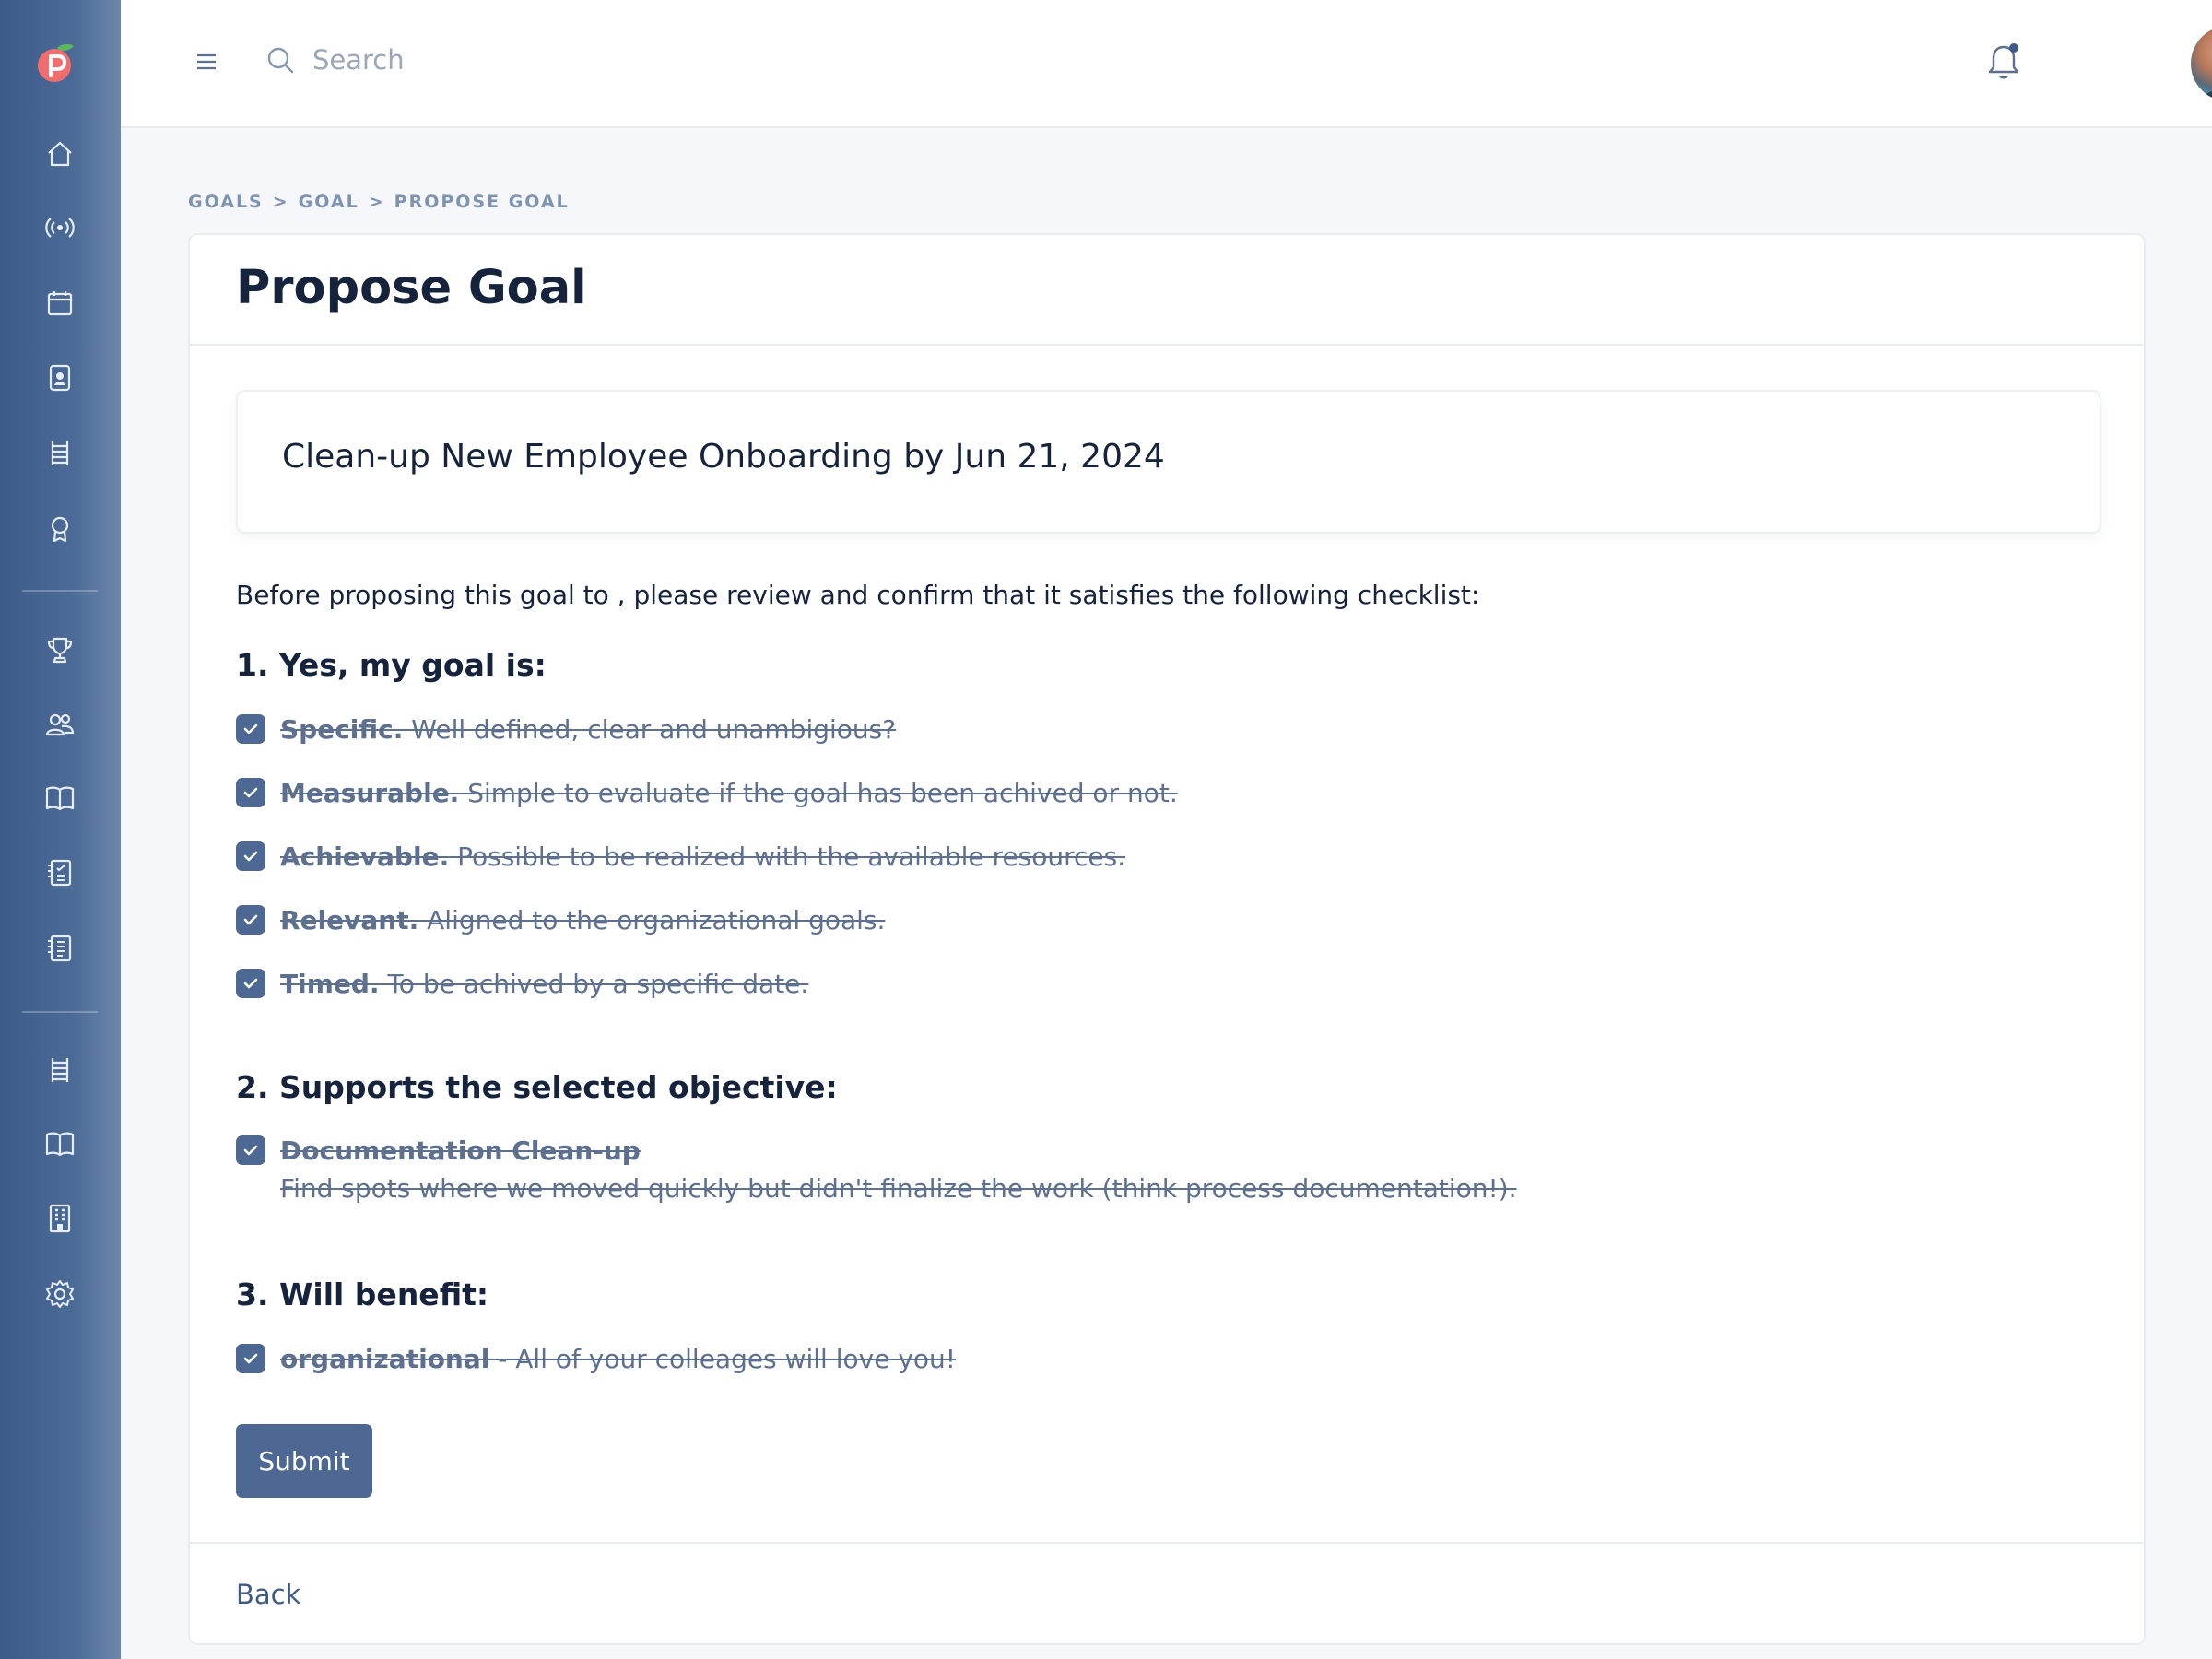 The height and width of the screenshot is (1659, 2212). I want to click on notes-icon, so click(59, 948).